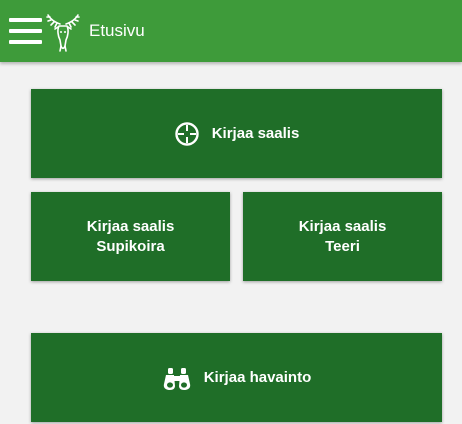  Describe the element at coordinates (231, 31) in the screenshot. I see `app-header: Etusivu` at that location.